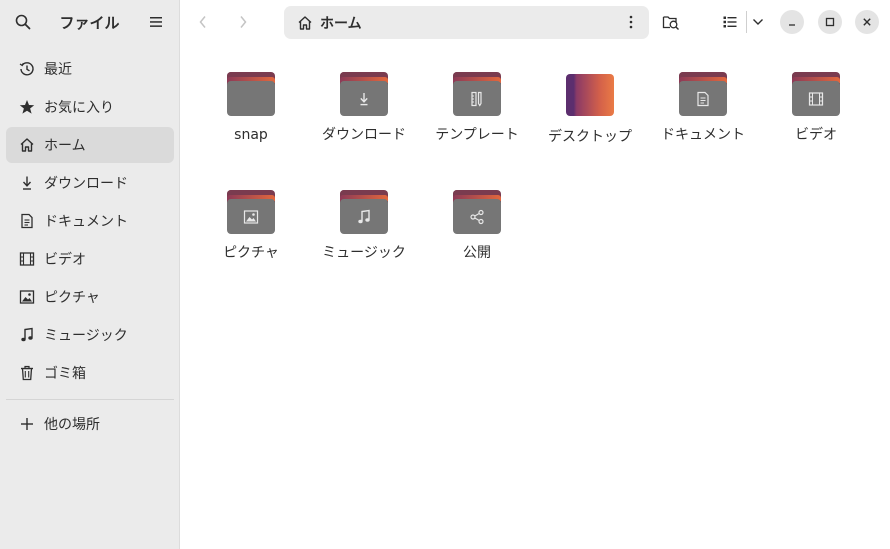 Image resolution: width=890 pixels, height=549 pixels. Describe the element at coordinates (364, 253) in the screenshot. I see `file-item-label: ミュージック` at that location.